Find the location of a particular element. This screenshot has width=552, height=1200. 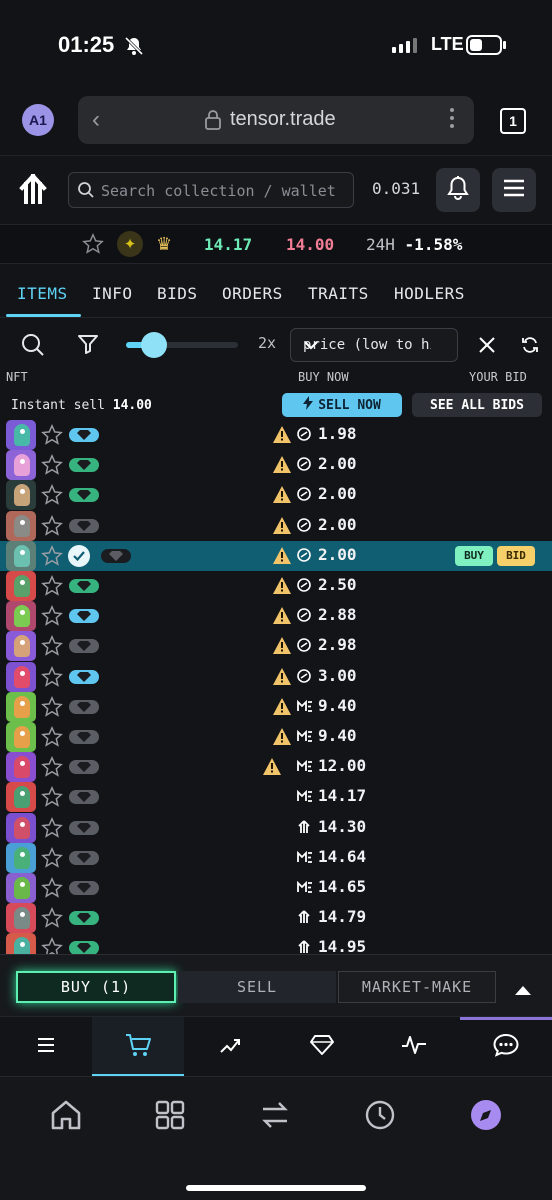

market-make-tab: MARKET-MAKE is located at coordinates (417, 987).